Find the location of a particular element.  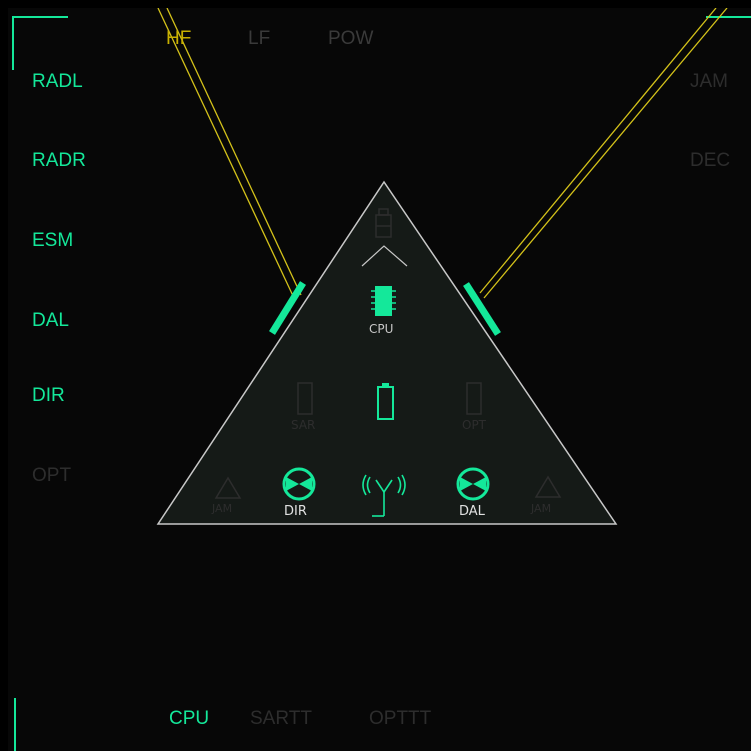

menu-item-esm: ESM is located at coordinates (52, 241).